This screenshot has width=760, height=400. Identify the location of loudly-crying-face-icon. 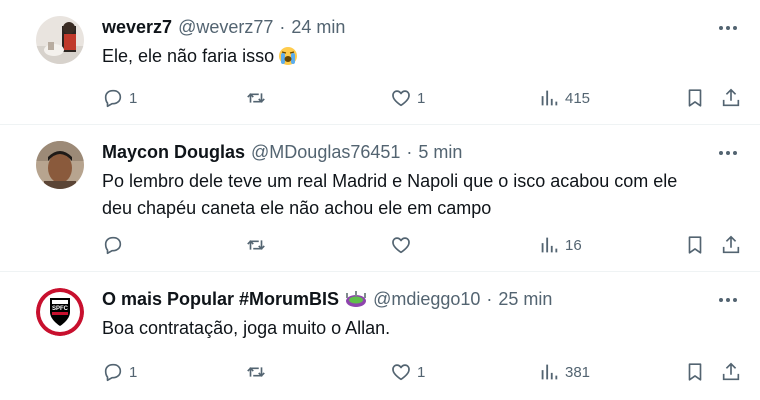
(288, 56).